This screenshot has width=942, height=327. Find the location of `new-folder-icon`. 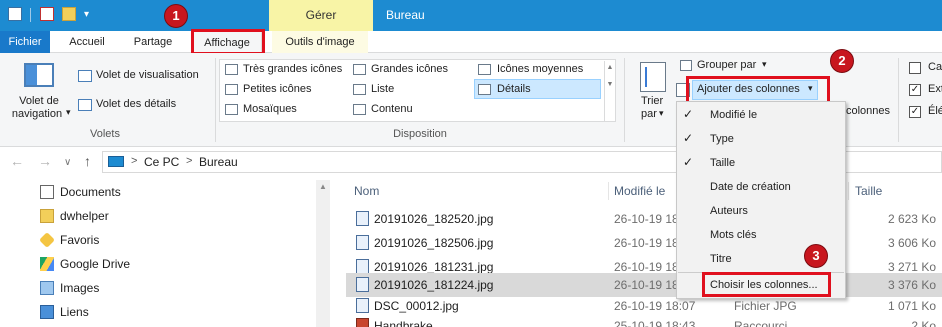

new-folder-icon is located at coordinates (69, 14).